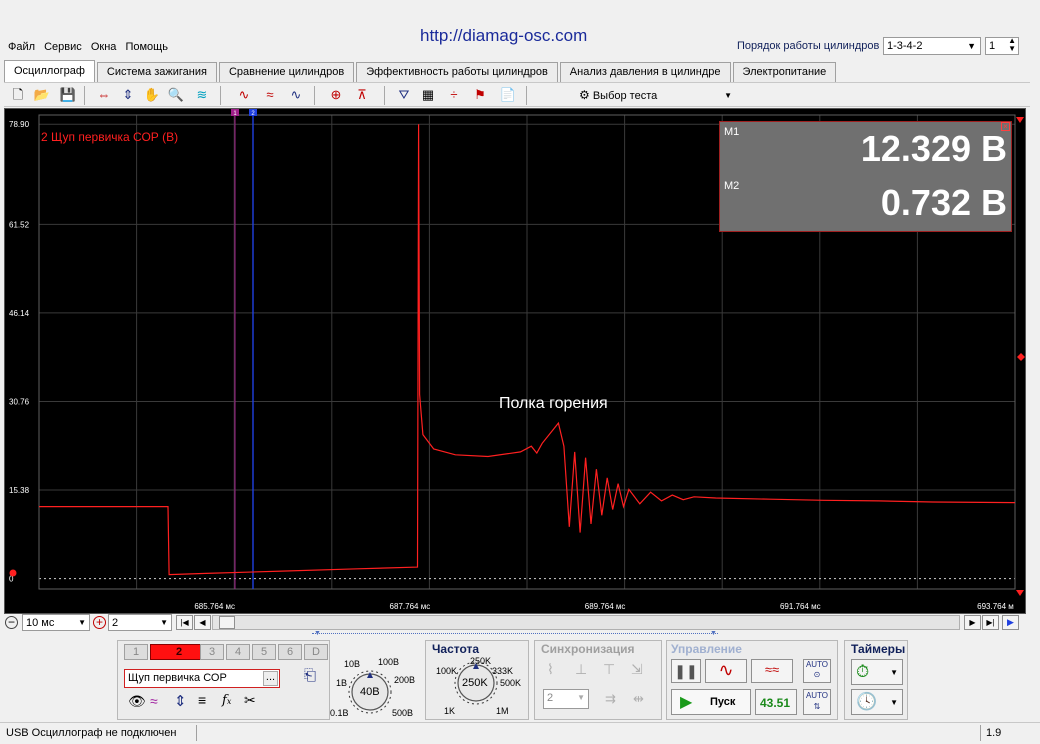 The image size is (1040, 744). Describe the element at coordinates (867, 701) in the screenshot. I see `clock-icon: 🕓` at that location.